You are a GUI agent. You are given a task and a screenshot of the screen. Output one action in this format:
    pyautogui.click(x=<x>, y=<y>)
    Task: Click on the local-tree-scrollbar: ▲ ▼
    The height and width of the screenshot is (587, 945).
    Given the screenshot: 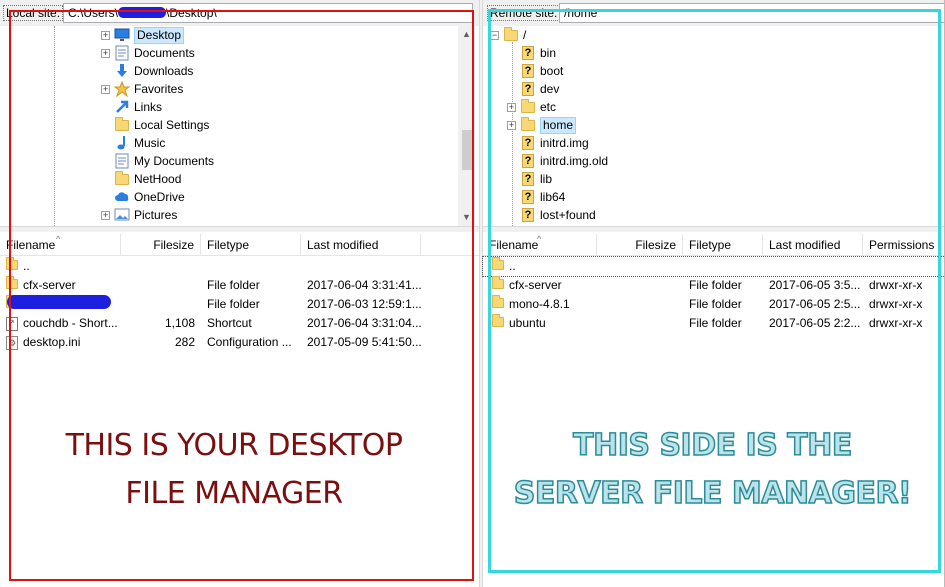 What is the action you would take?
    pyautogui.click(x=466, y=126)
    